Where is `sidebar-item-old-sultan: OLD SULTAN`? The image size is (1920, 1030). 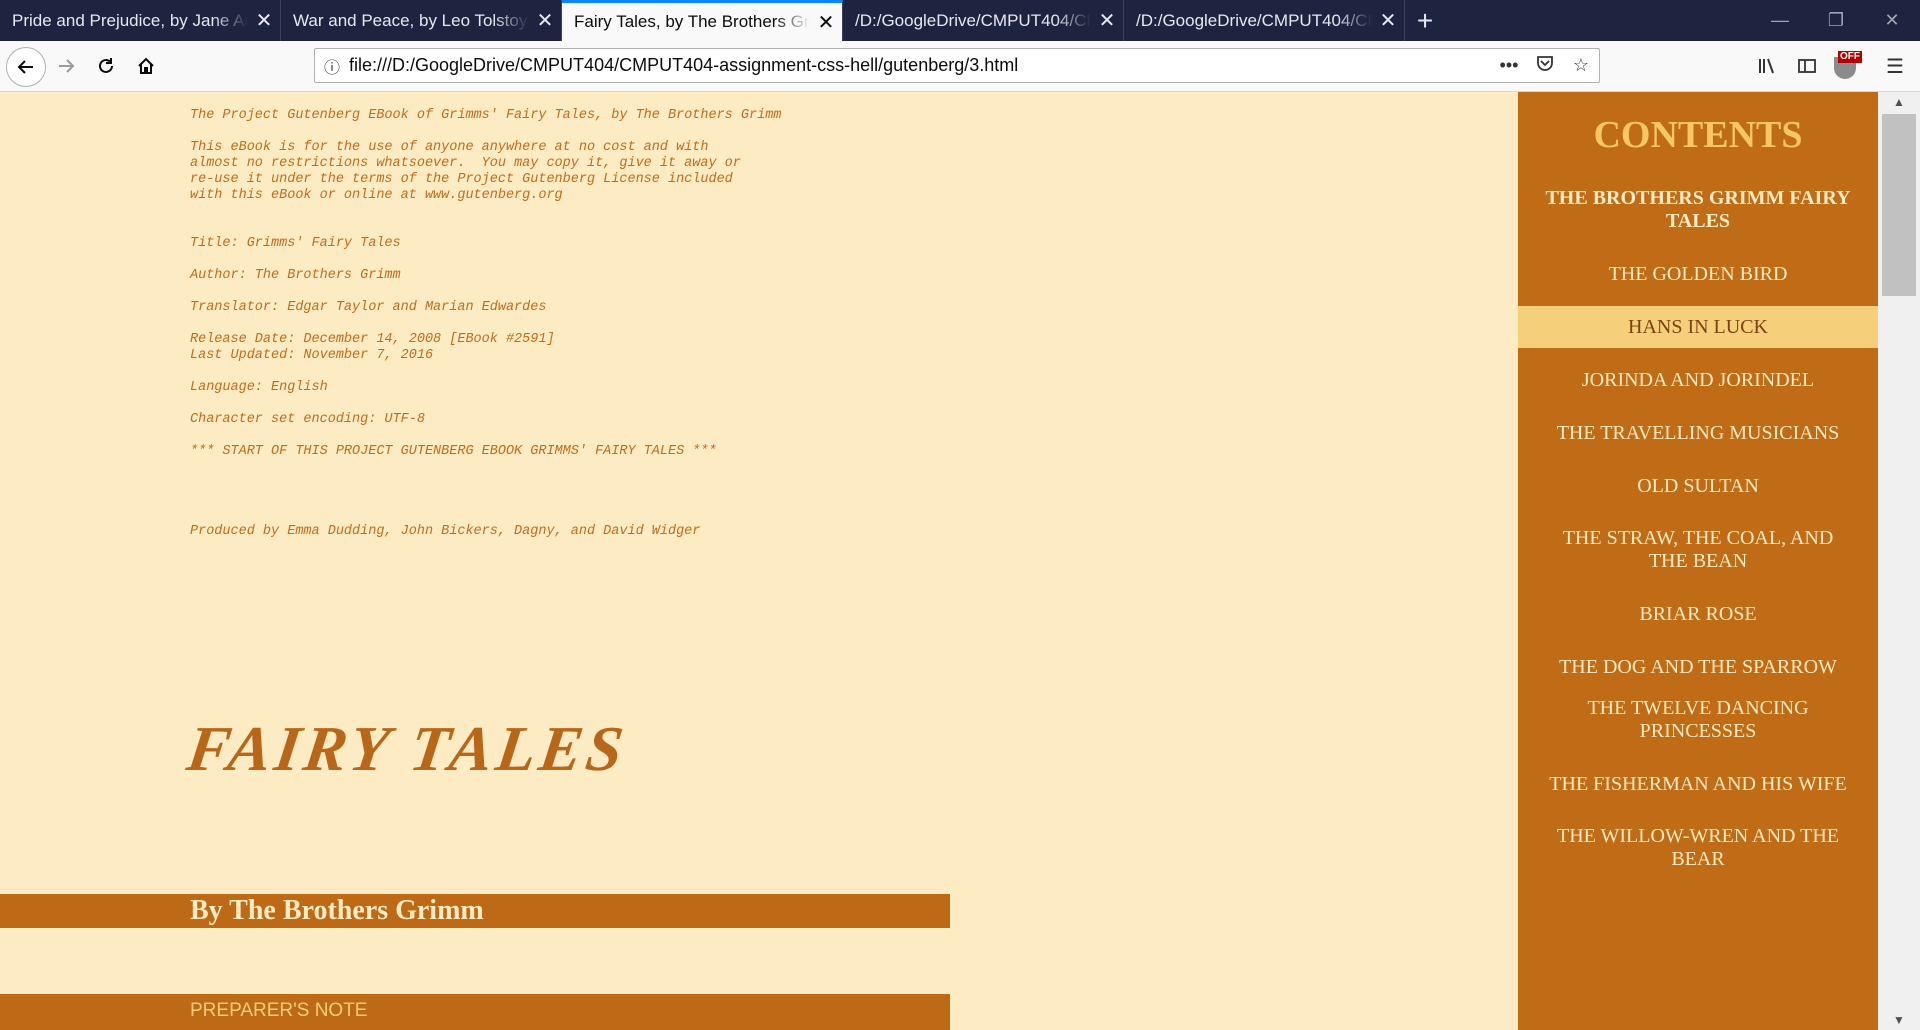 sidebar-item-old-sultan: OLD SULTAN is located at coordinates (1698, 486).